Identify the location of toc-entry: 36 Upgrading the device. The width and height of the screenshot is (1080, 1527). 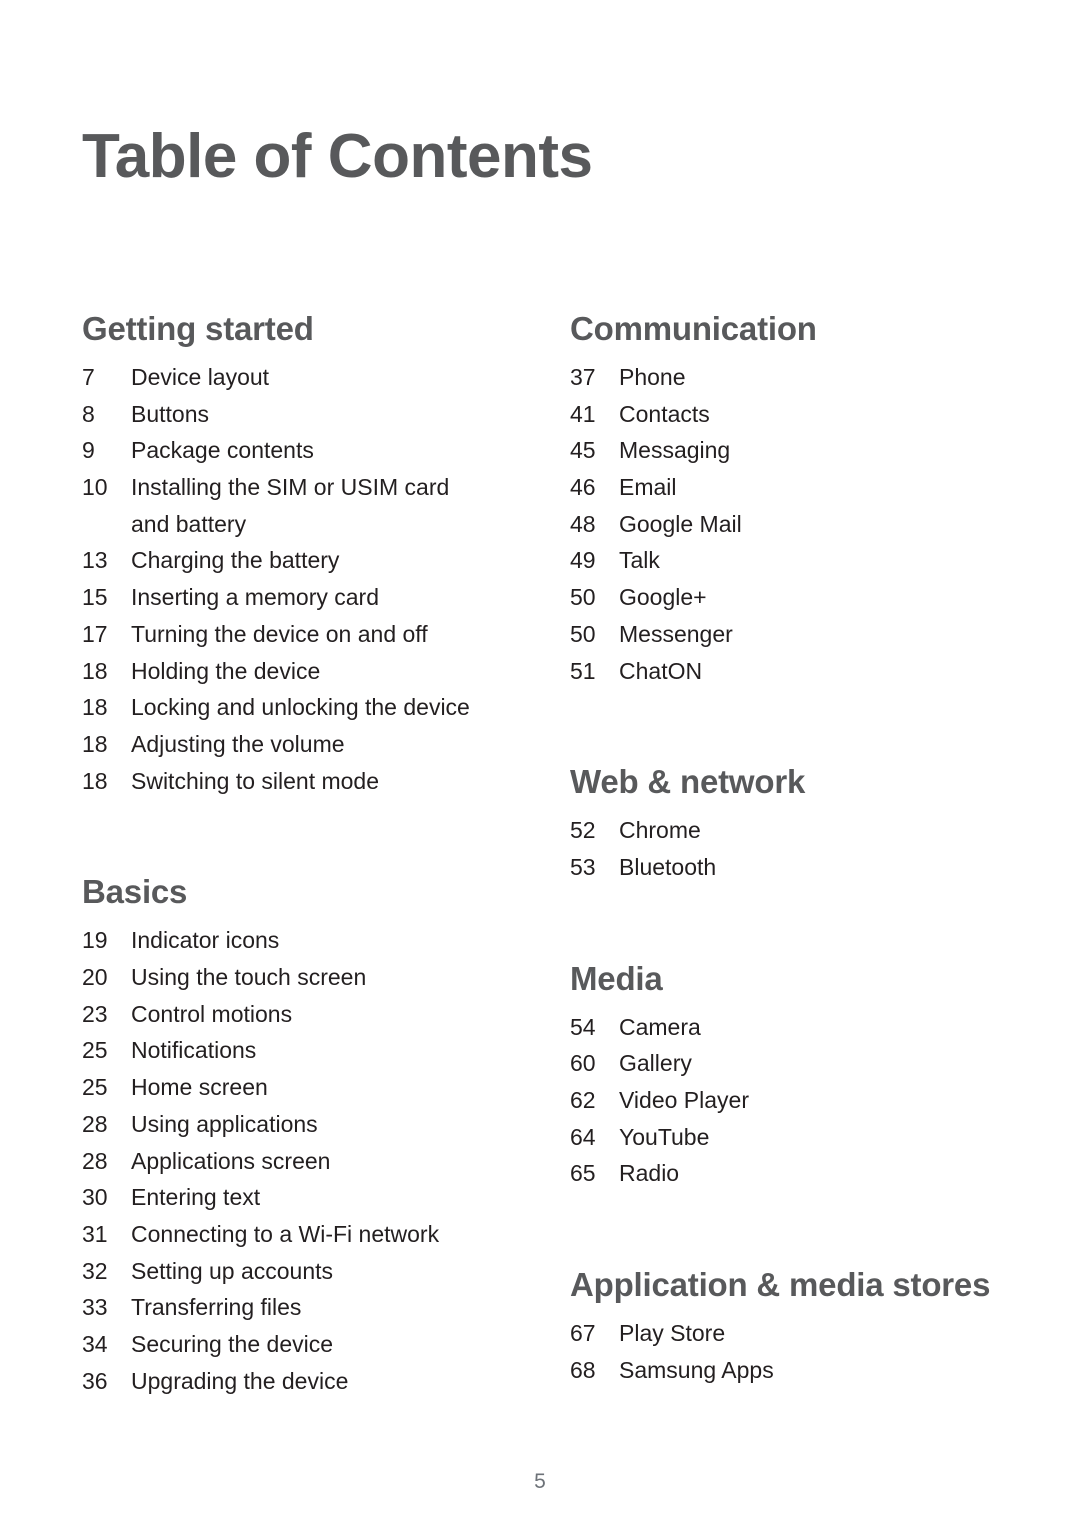
(322, 1381).